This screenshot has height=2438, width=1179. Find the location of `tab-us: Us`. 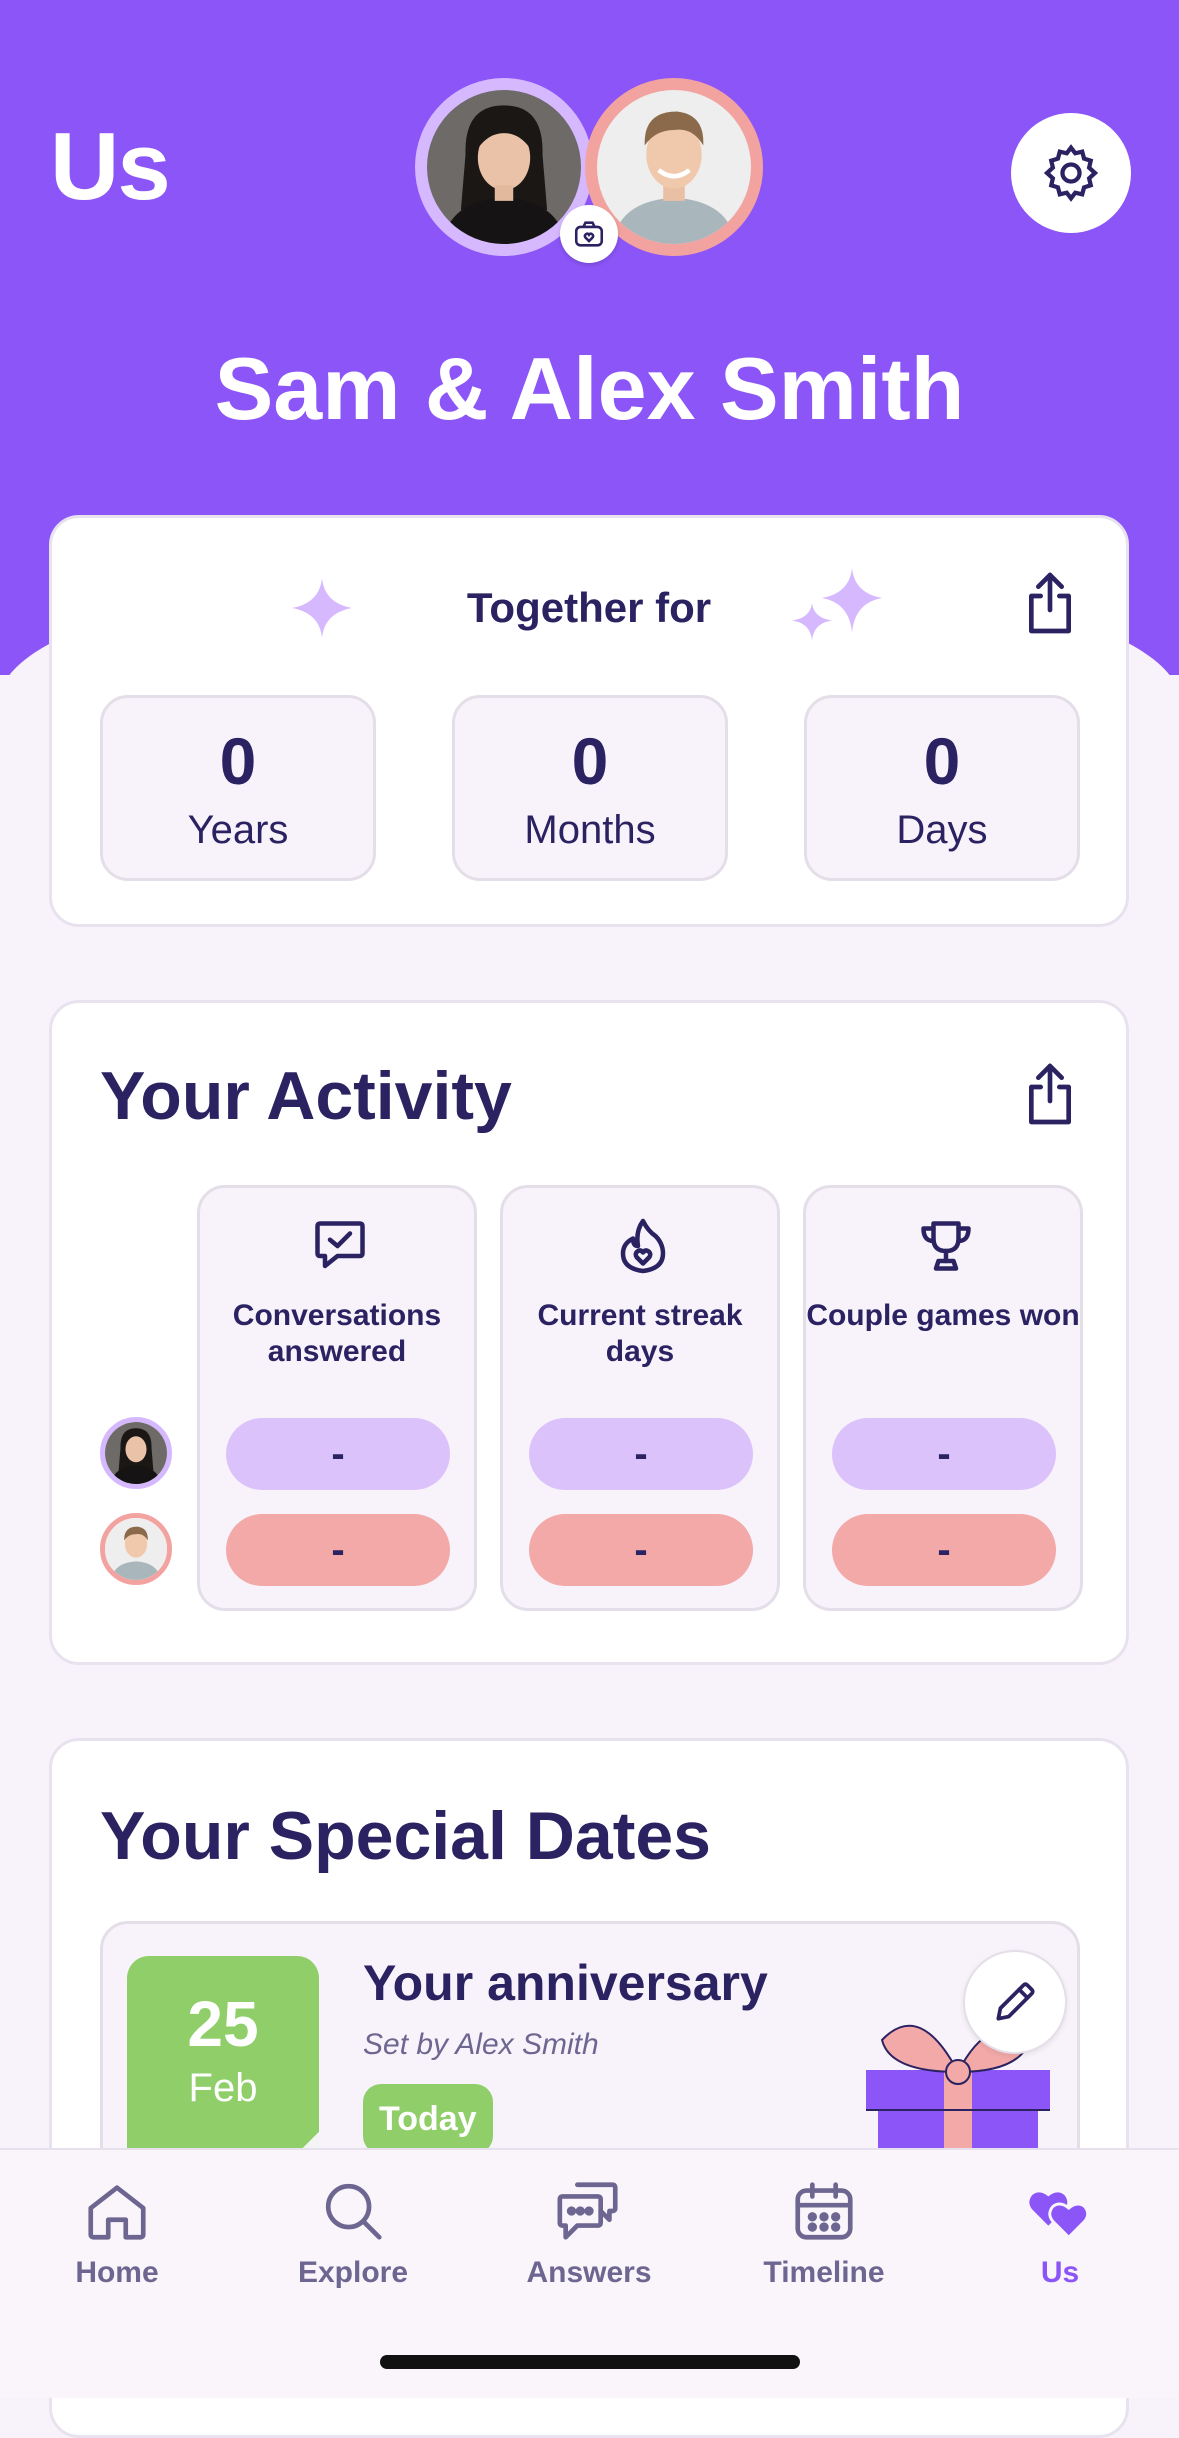

tab-us: Us is located at coordinates (1060, 2233).